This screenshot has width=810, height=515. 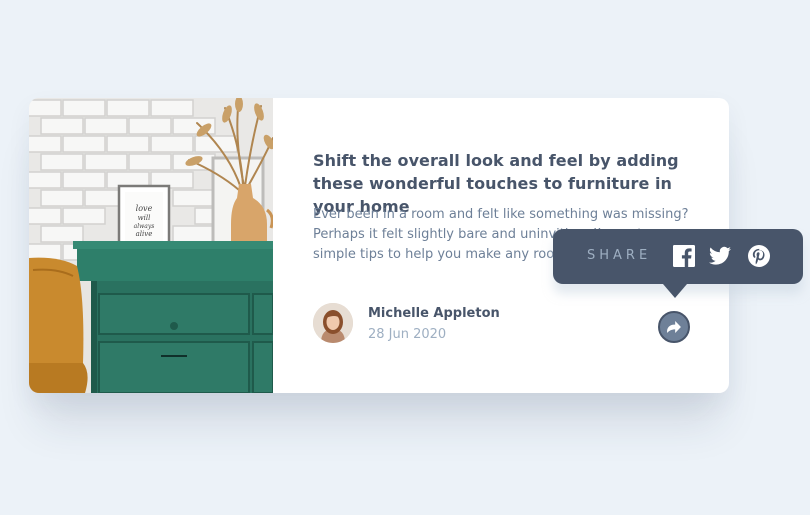 What do you see at coordinates (619, 255) in the screenshot?
I see `share-label: SHARE` at bounding box center [619, 255].